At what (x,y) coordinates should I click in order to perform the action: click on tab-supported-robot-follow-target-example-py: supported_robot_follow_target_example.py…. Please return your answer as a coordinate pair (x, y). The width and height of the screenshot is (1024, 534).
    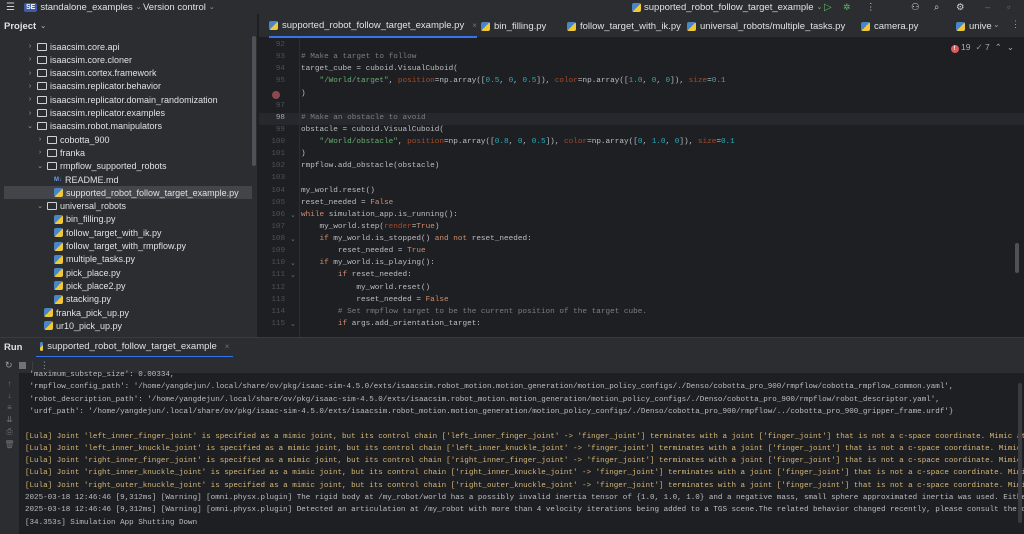
    Looking at the image, I should click on (373, 26).